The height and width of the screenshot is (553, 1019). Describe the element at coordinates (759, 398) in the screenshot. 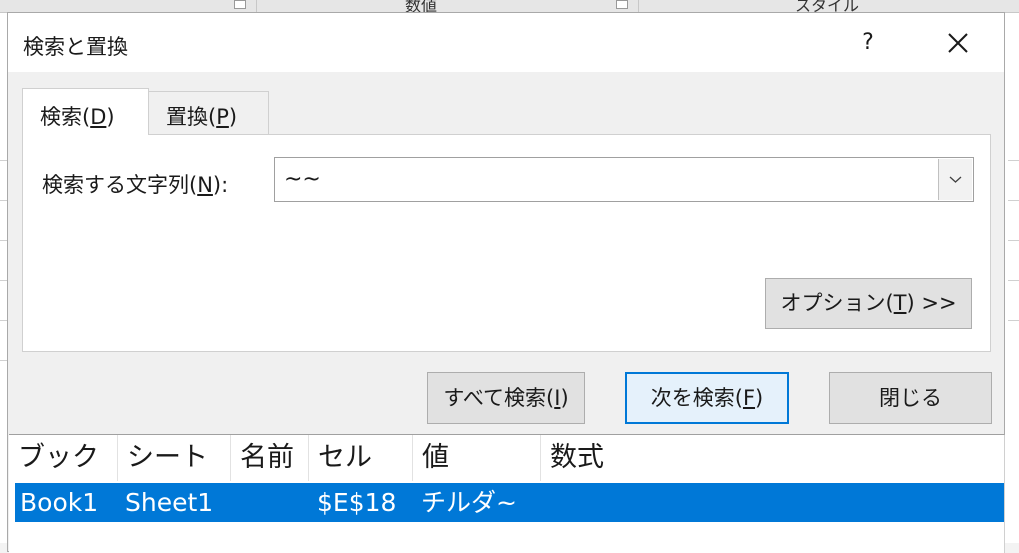

I see `find-next-label-end: )` at that location.